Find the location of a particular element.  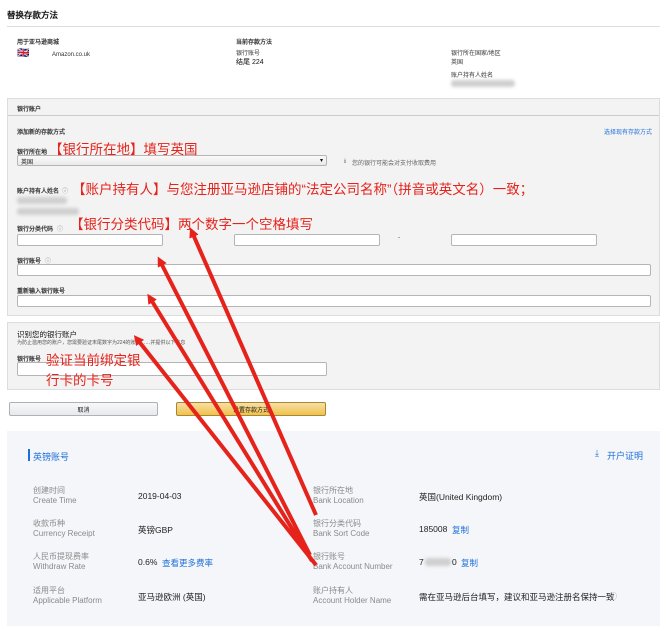

title-accent-bar is located at coordinates (29, 455).